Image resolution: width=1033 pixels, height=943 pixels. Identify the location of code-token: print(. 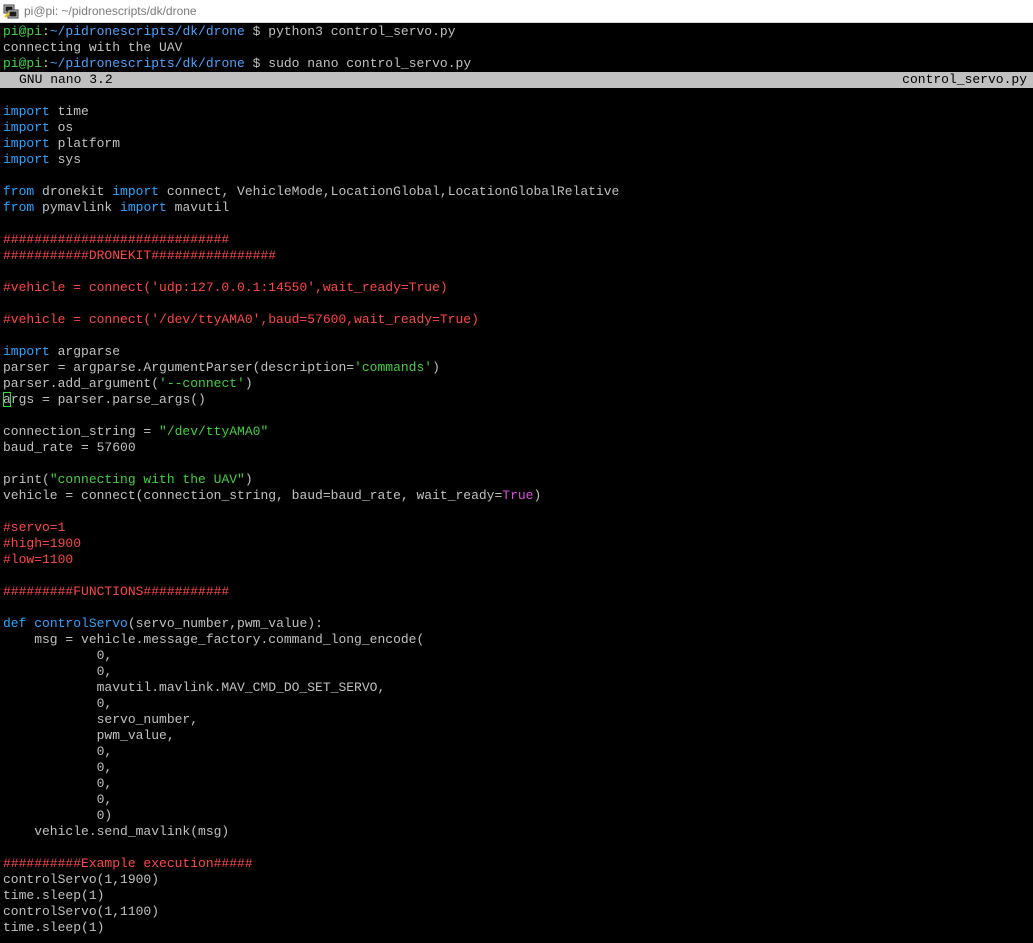
(26, 479).